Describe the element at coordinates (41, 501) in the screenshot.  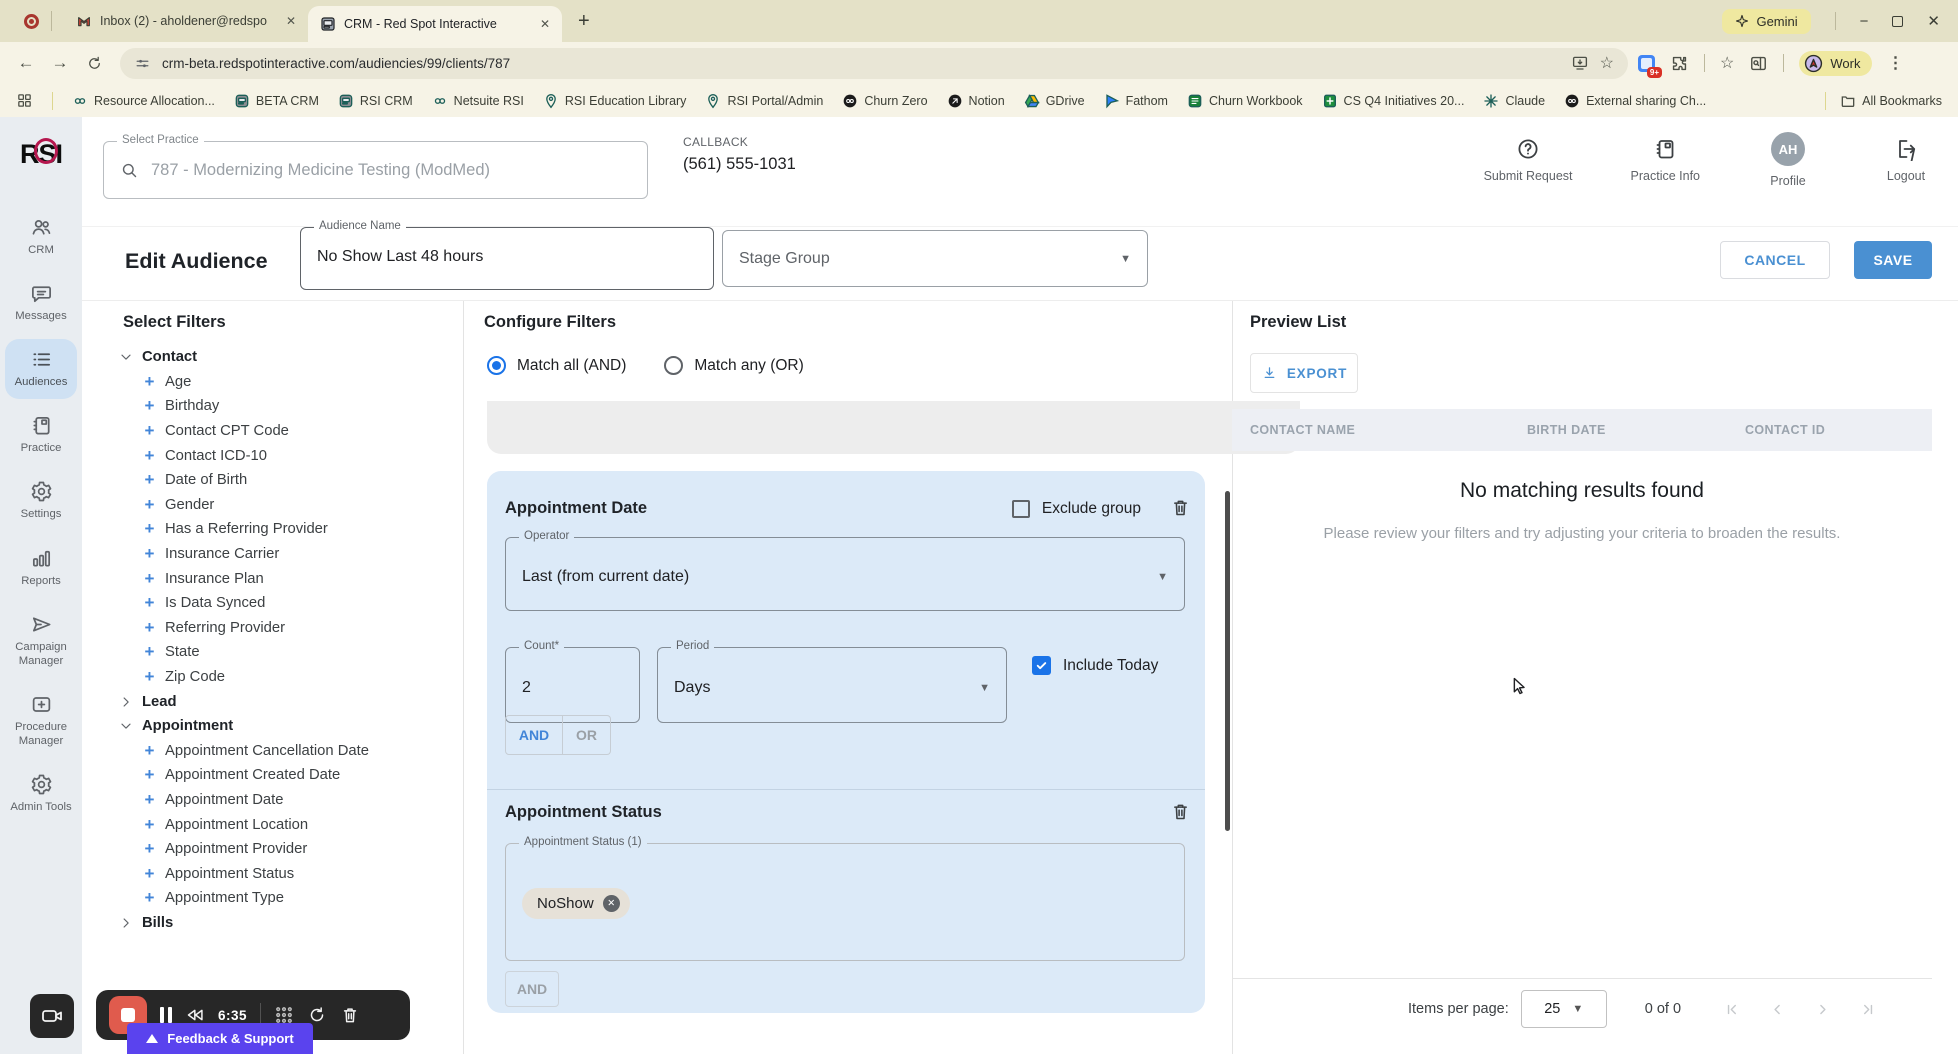
I see `sidebar-item-settings: Settings` at that location.